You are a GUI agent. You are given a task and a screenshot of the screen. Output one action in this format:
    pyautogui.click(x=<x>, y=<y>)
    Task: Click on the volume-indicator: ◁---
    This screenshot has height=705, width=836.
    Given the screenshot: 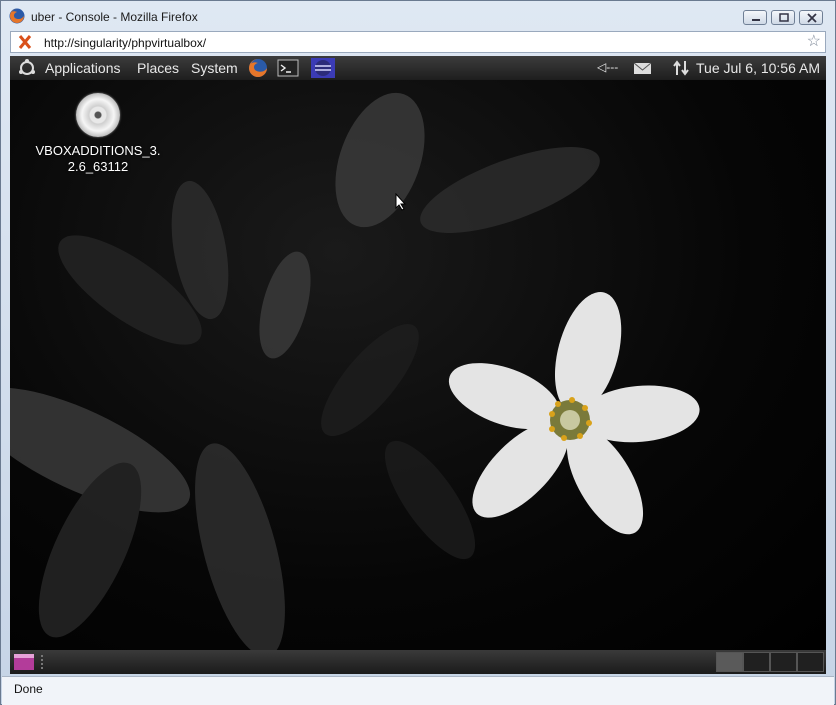 What is the action you would take?
    pyautogui.click(x=607, y=67)
    